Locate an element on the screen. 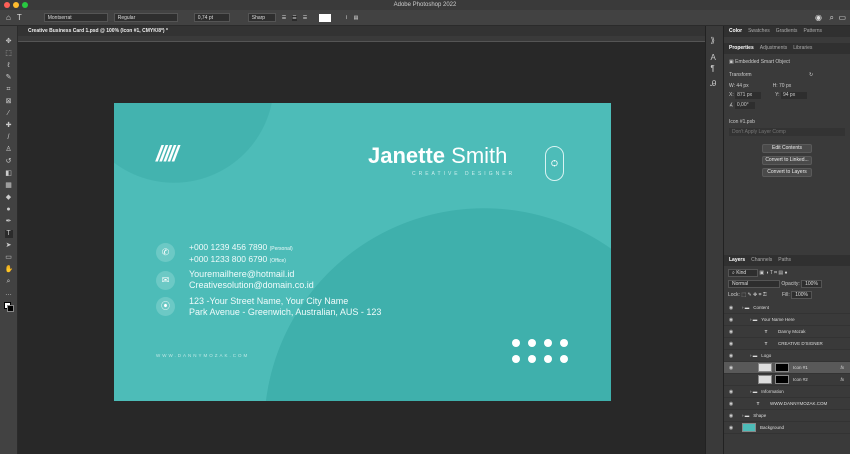 Image resolution: width=850 pixels, height=454 pixels. filter-kind-select: ⌕ Kind is located at coordinates (743, 273).